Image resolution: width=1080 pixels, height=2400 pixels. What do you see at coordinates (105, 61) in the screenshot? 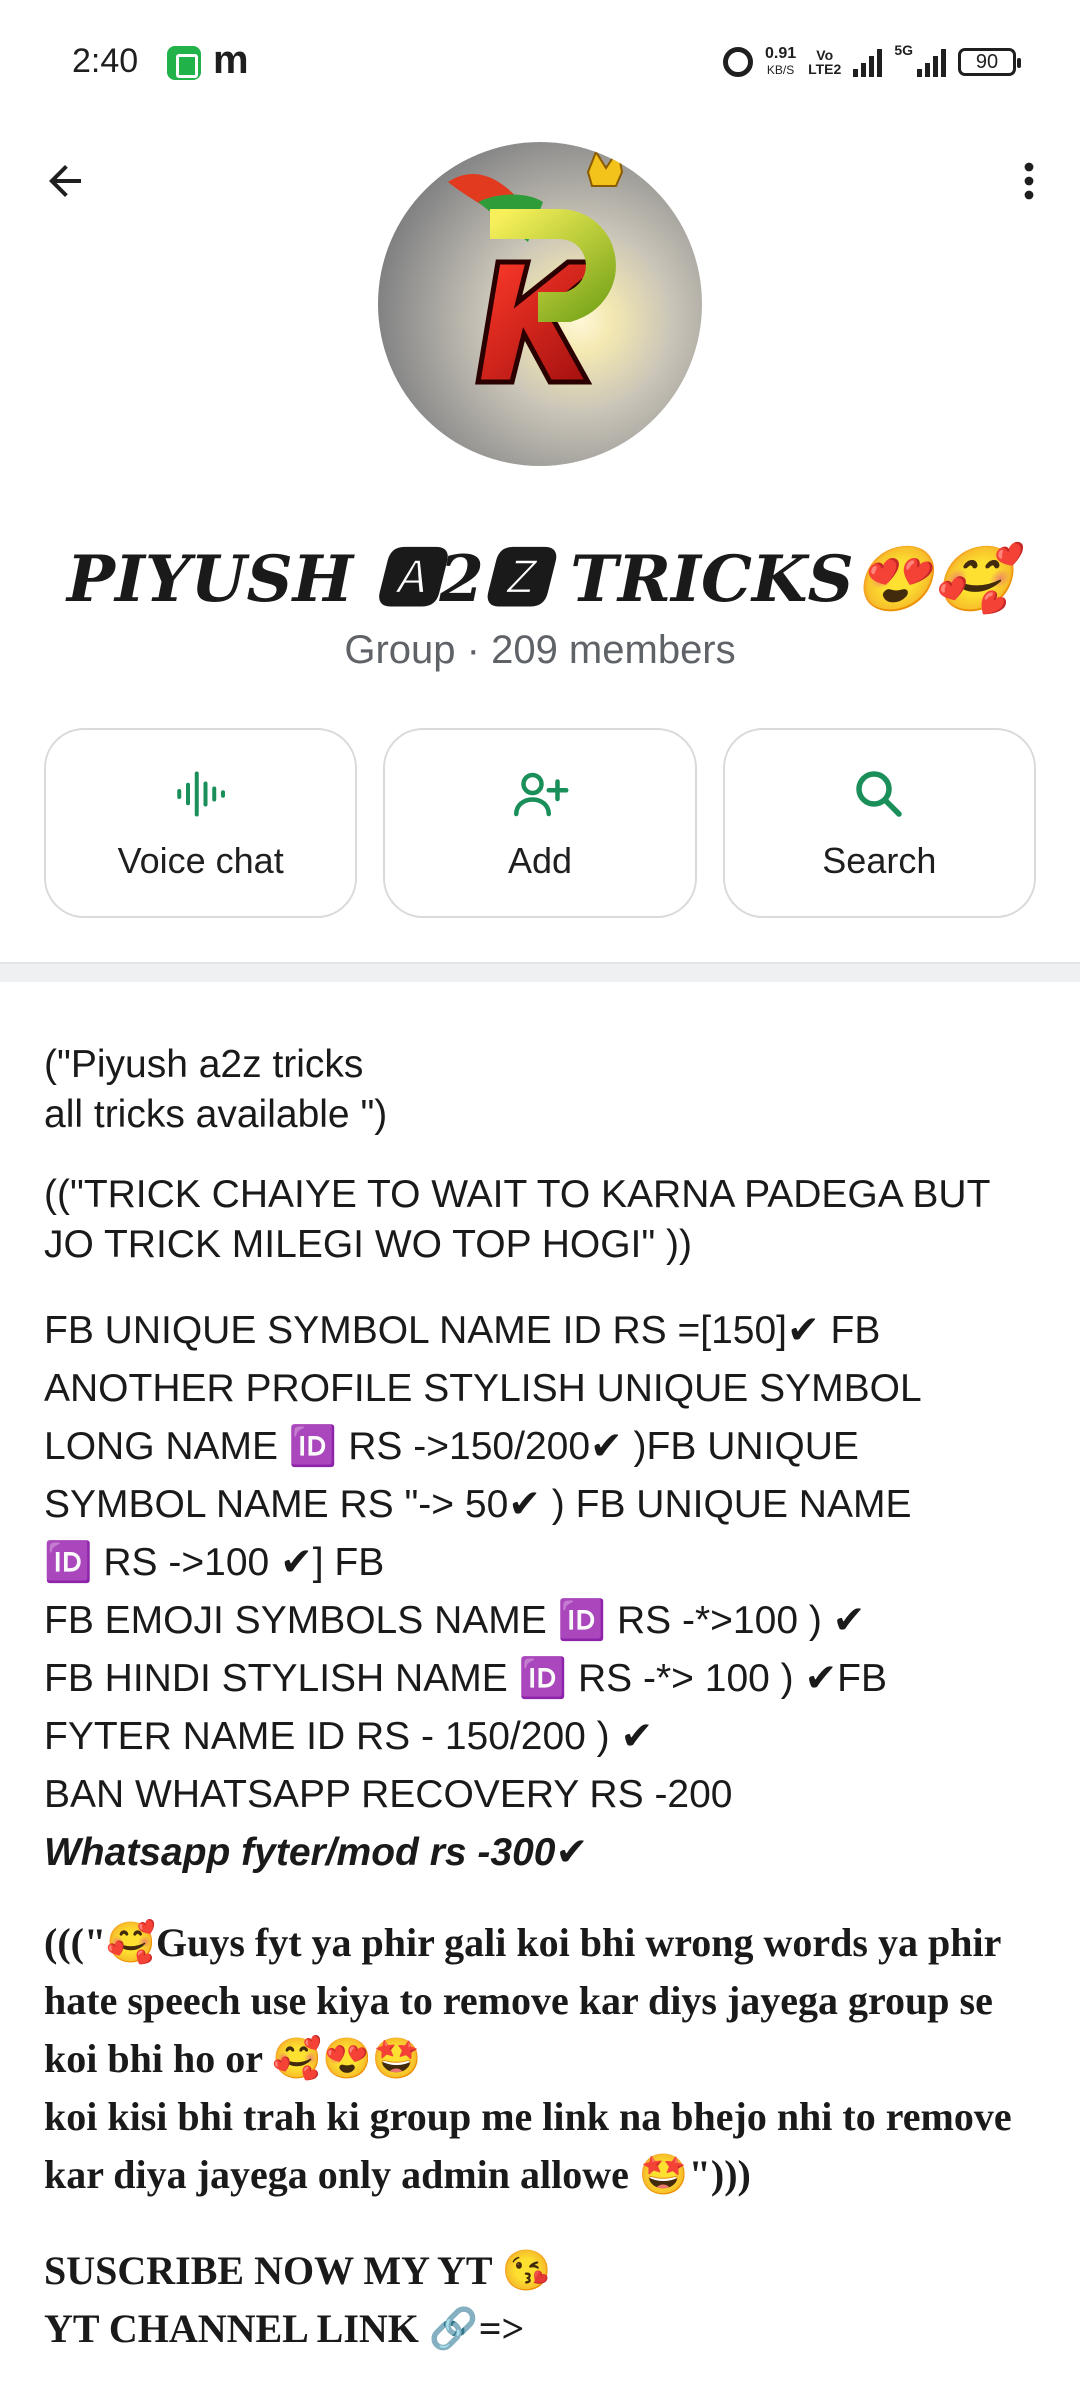
I see `status-time: 2:40` at bounding box center [105, 61].